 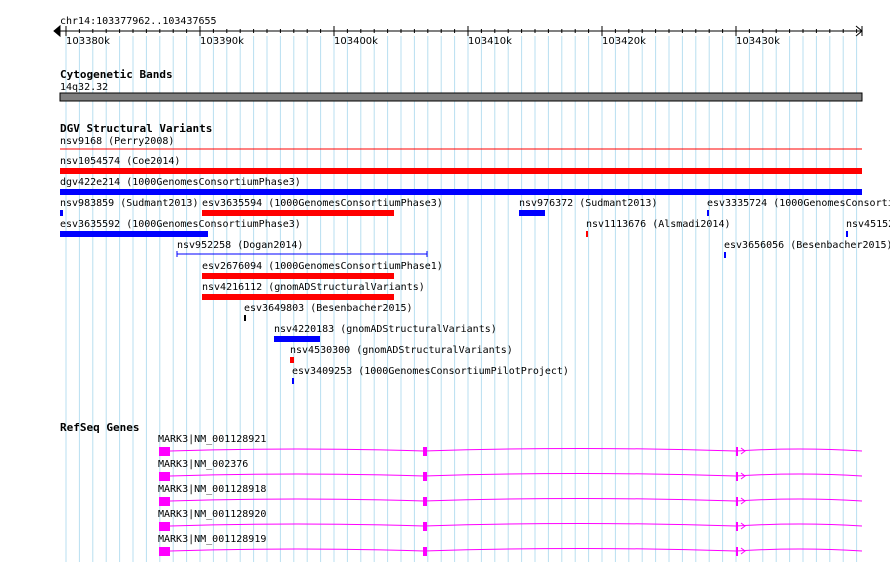 What do you see at coordinates (313, 287) in the screenshot?
I see `variant-label: nsv4216112 (gnomADStructuralVariants)` at bounding box center [313, 287].